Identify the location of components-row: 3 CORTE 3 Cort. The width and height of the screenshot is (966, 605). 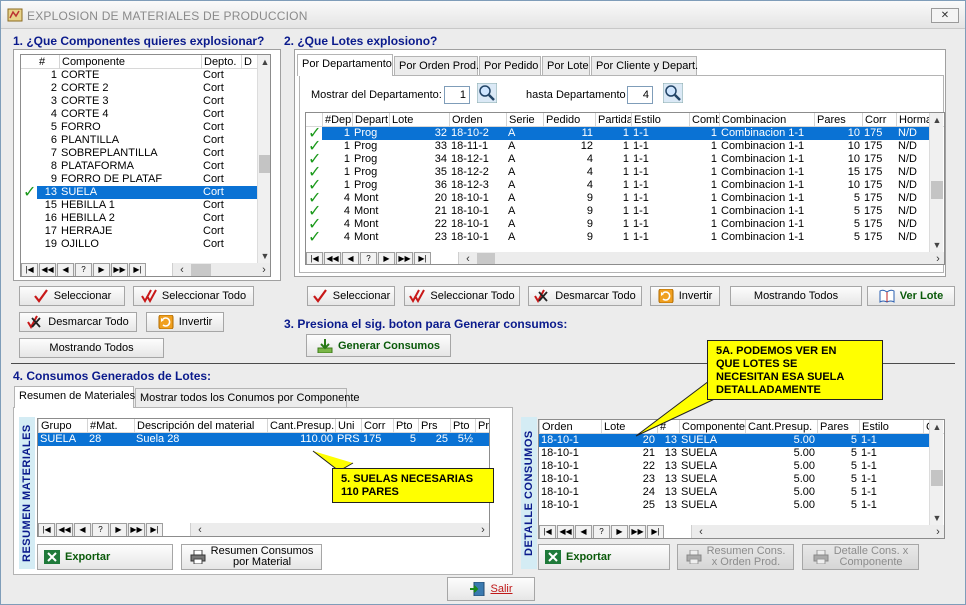
(139, 101).